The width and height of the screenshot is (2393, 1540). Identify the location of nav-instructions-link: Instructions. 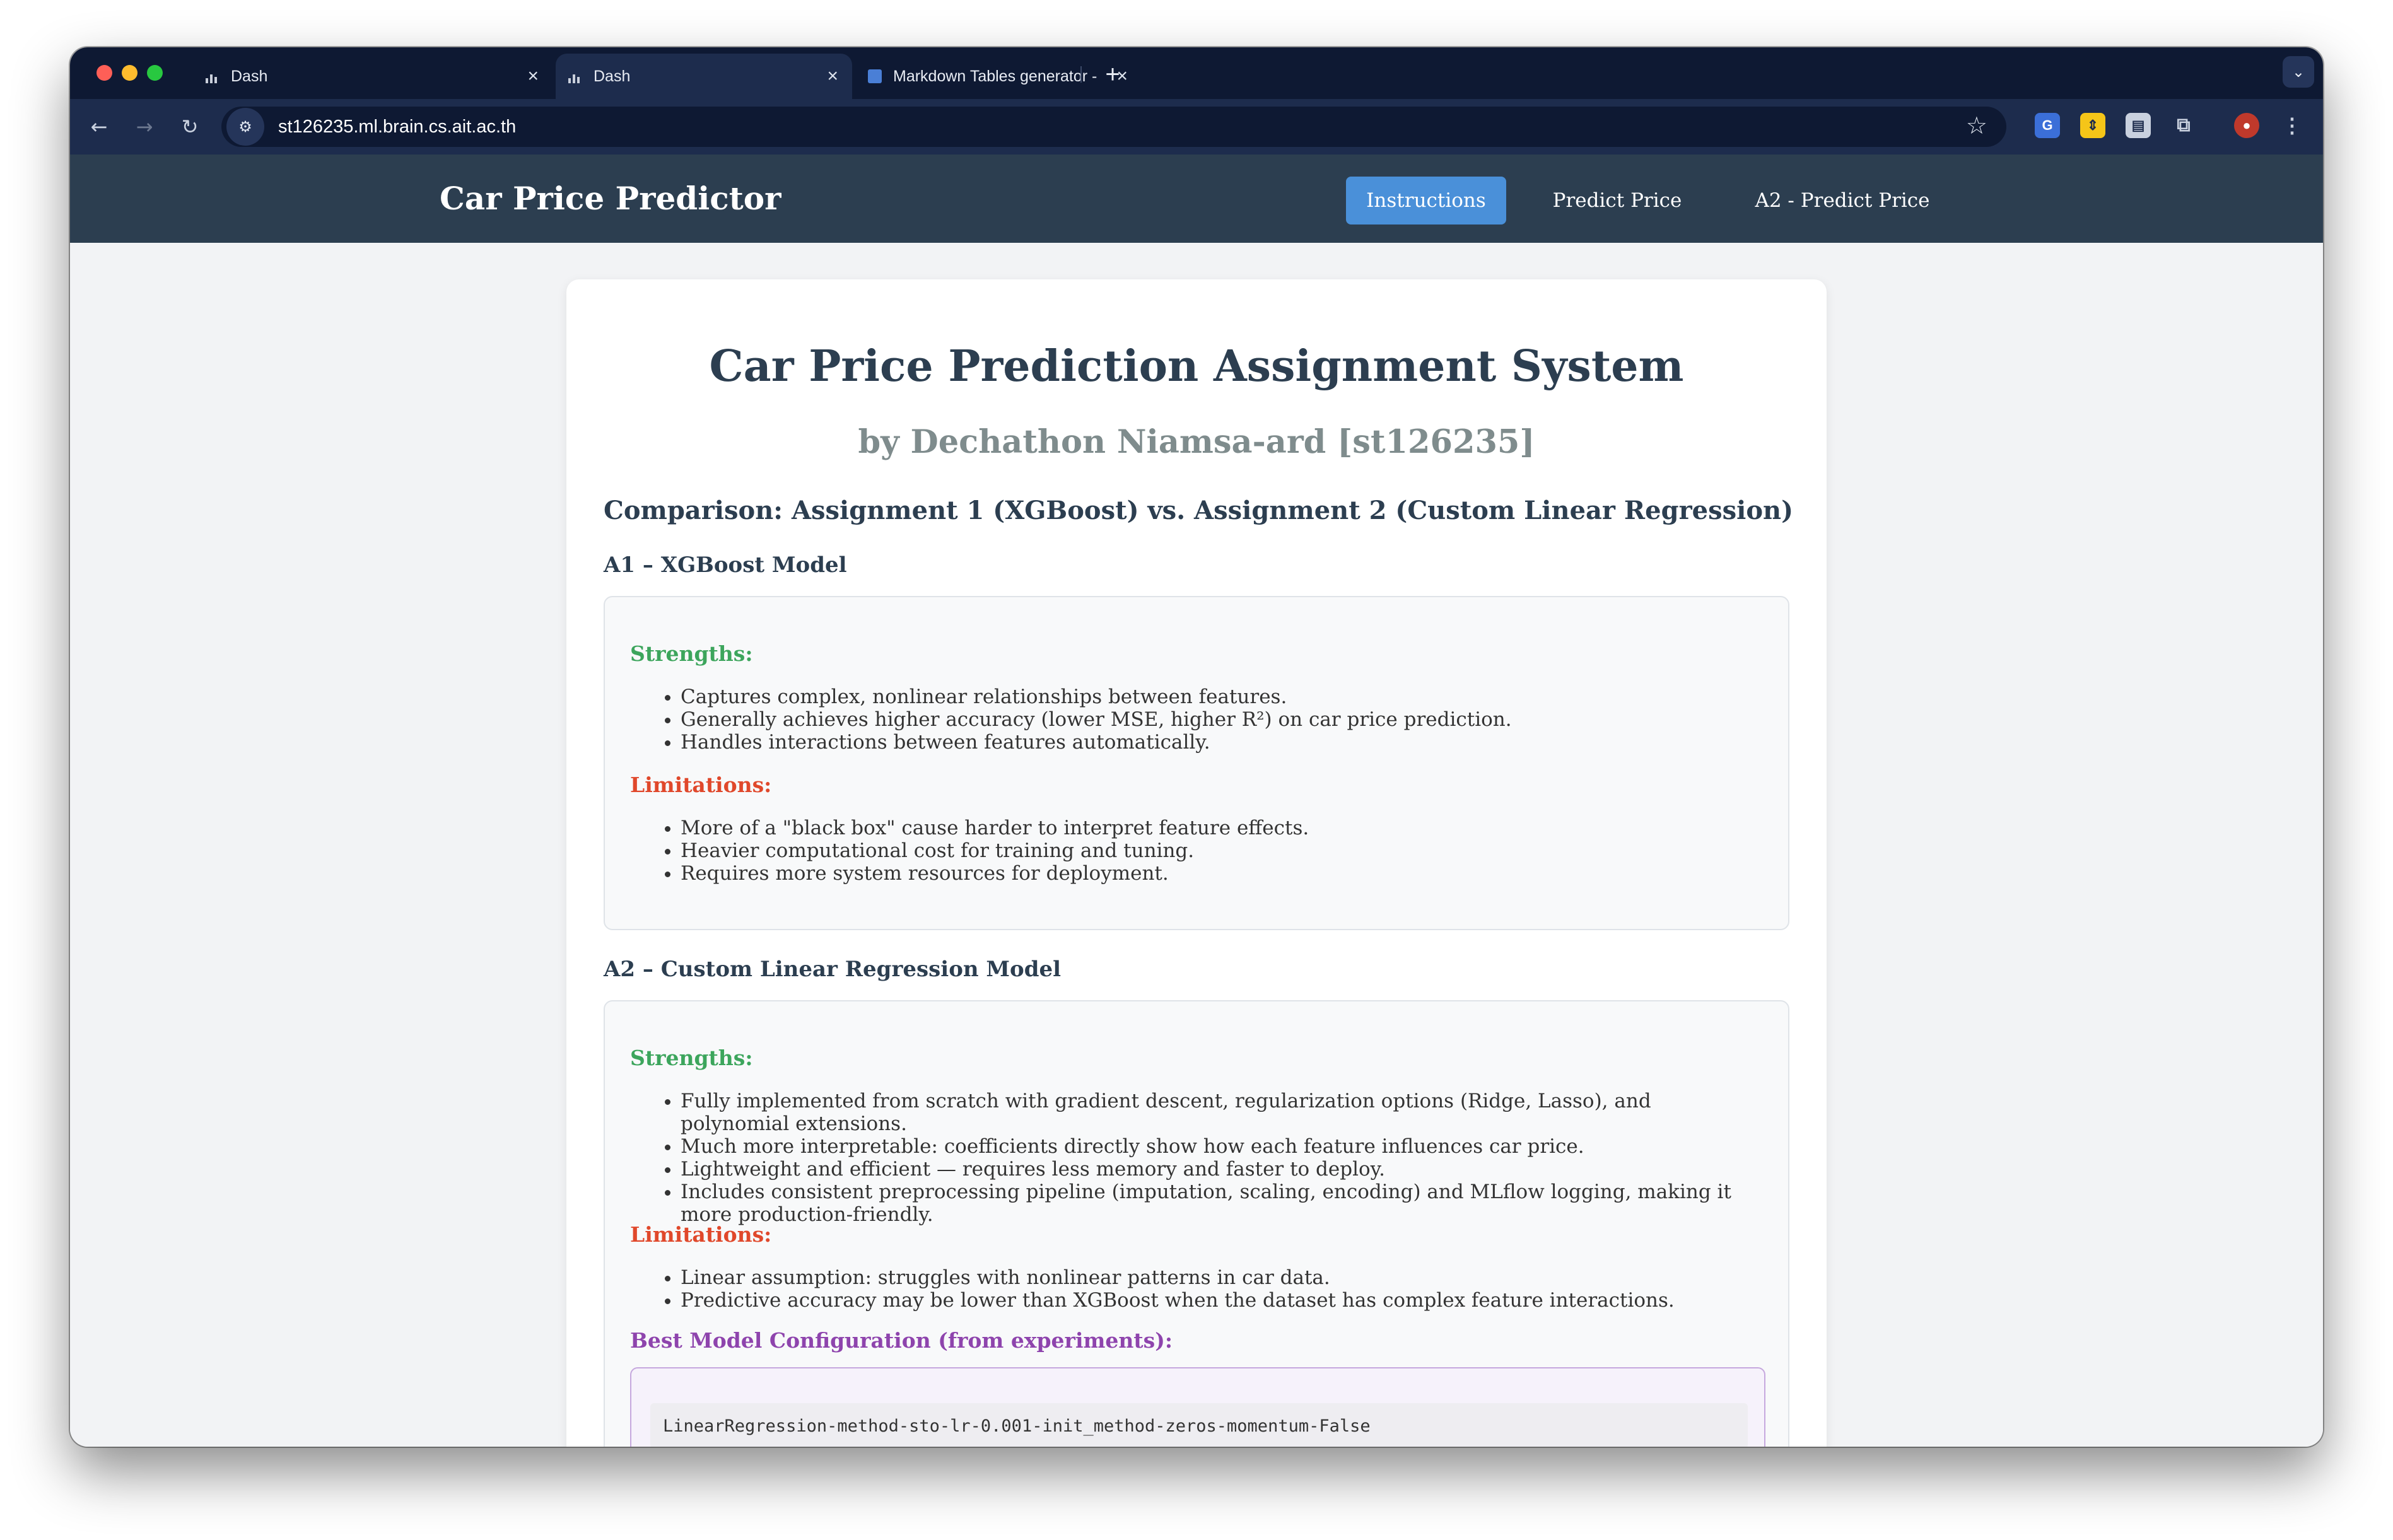
(1426, 201).